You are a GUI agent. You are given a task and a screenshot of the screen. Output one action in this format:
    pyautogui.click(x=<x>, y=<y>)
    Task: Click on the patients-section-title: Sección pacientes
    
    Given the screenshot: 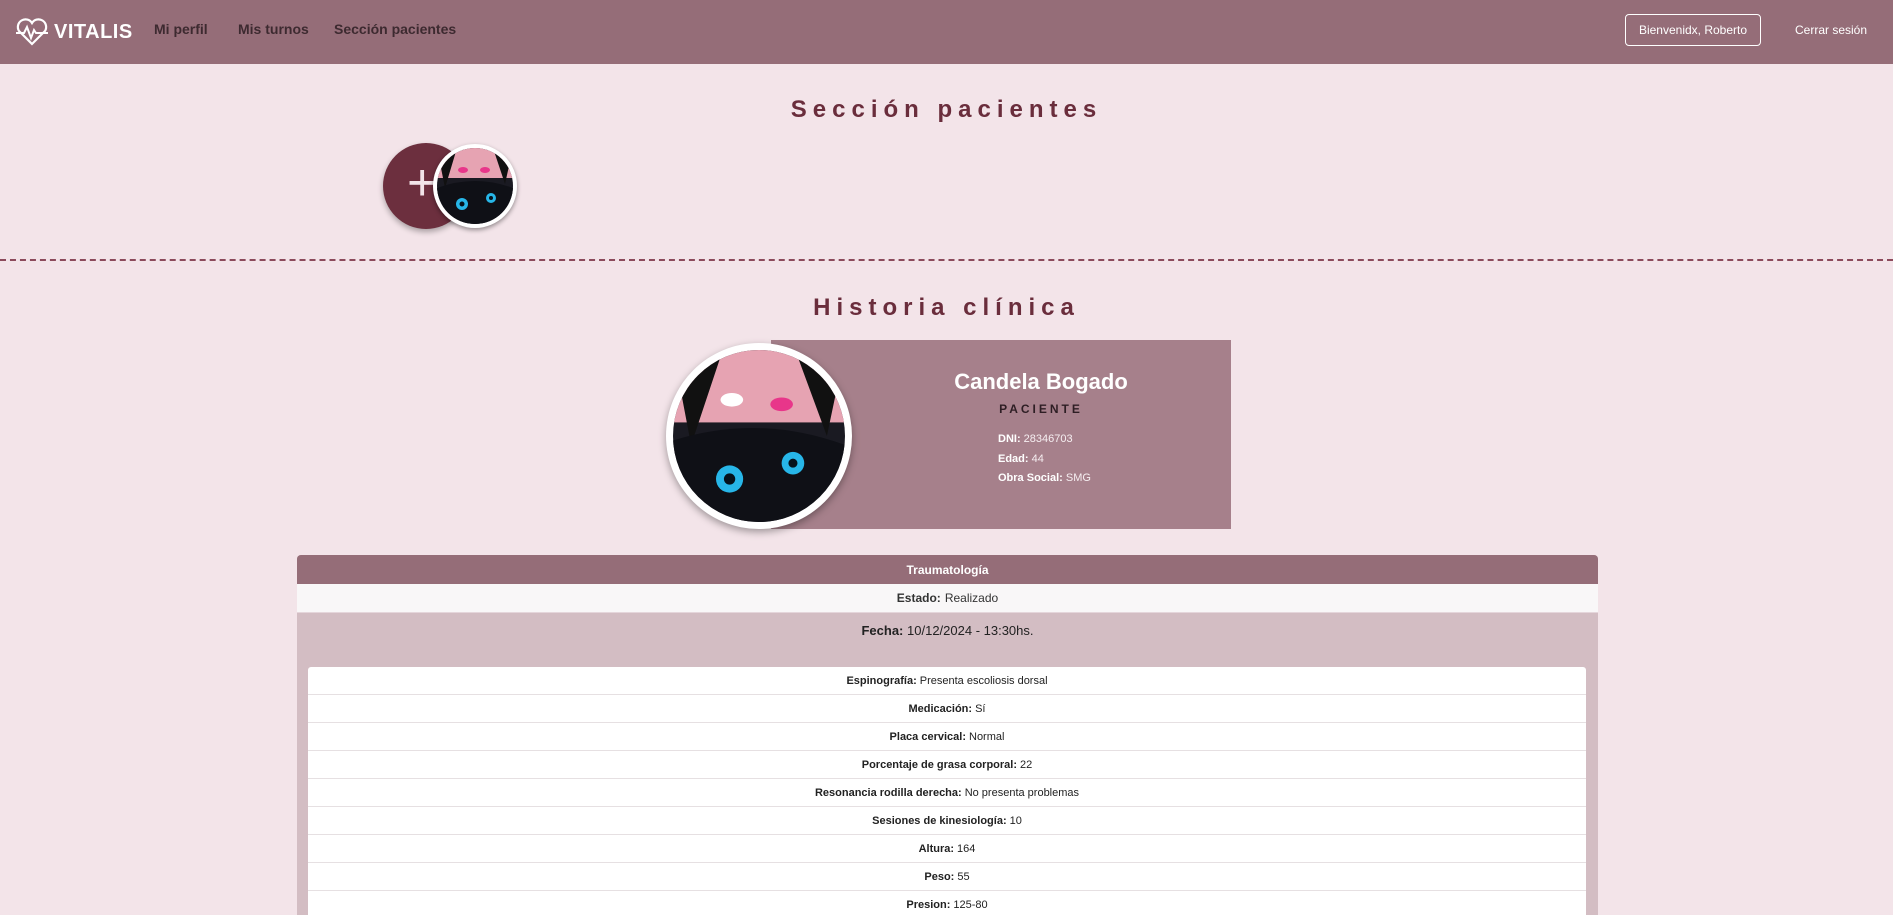 What is the action you would take?
    pyautogui.click(x=946, y=109)
    